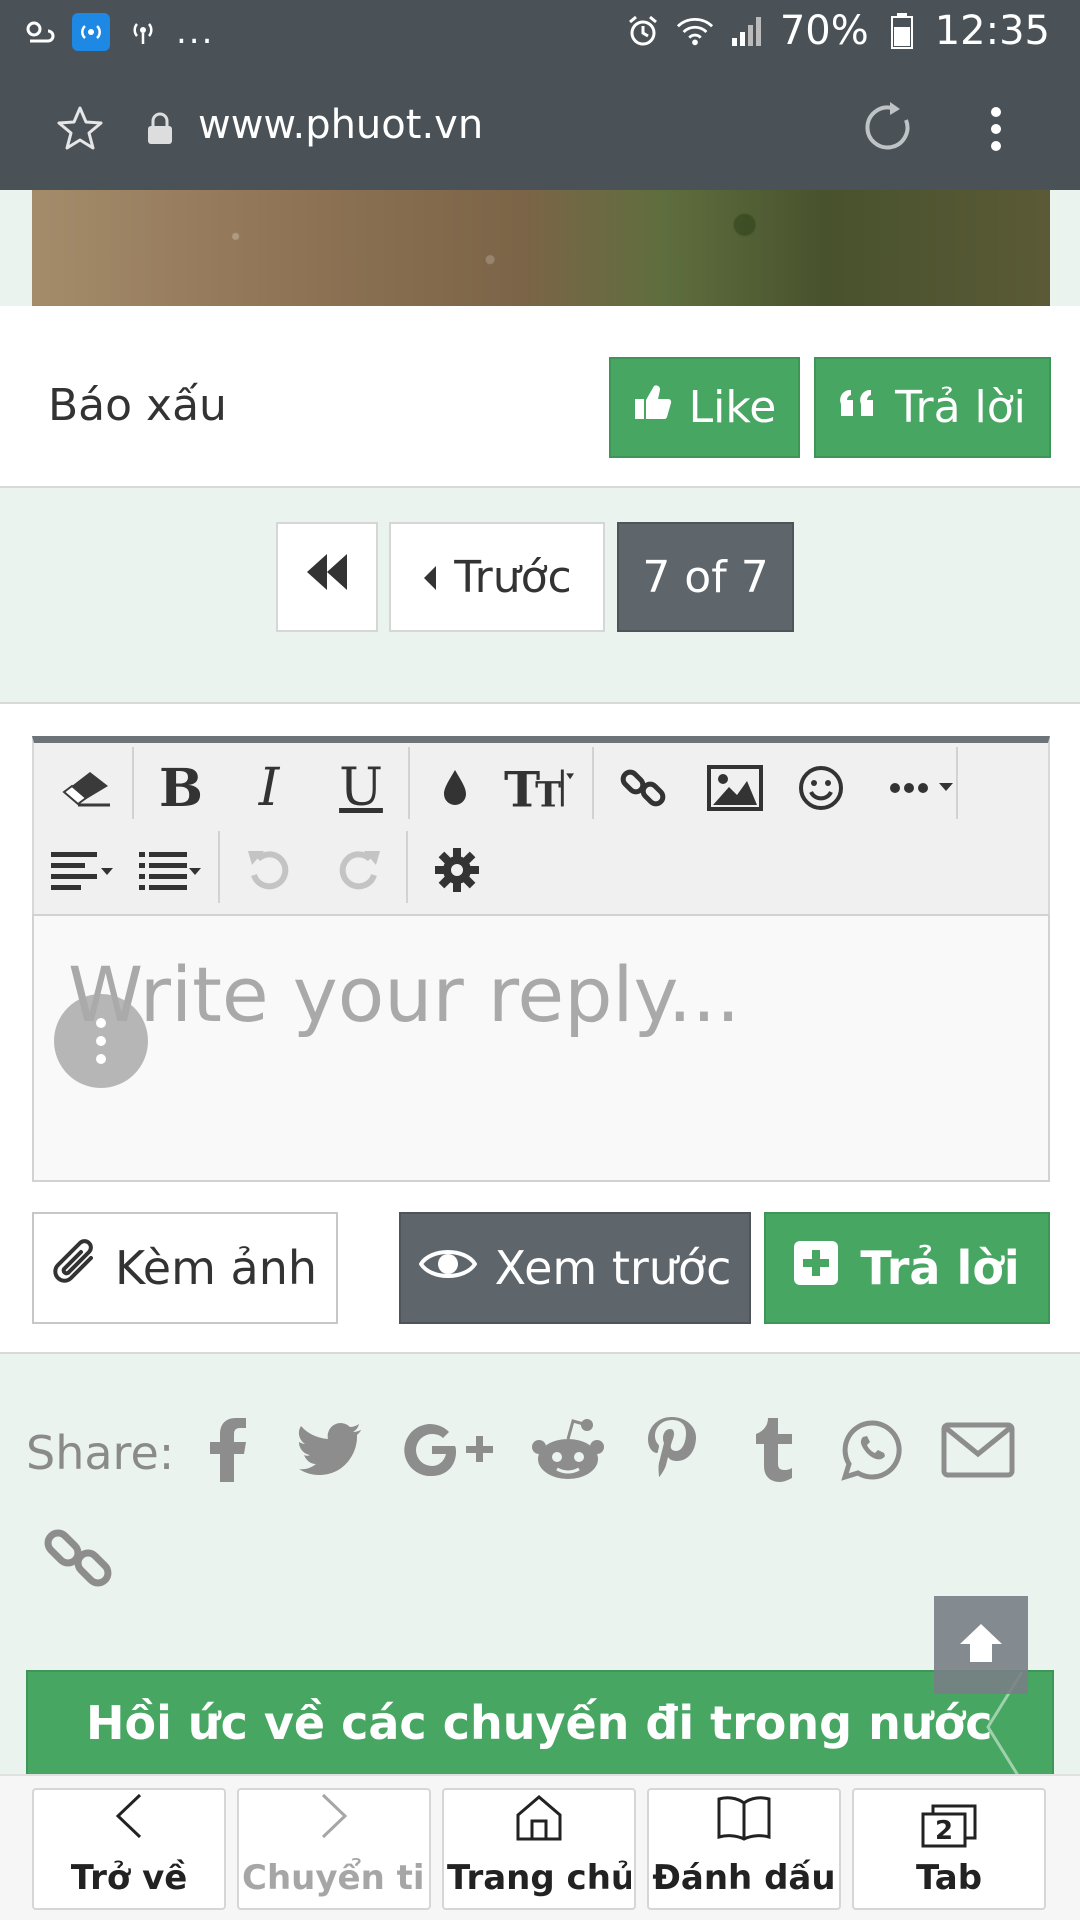 The image size is (1080, 1920). What do you see at coordinates (613, 1268) in the screenshot?
I see `preview-label: Xem trước` at bounding box center [613, 1268].